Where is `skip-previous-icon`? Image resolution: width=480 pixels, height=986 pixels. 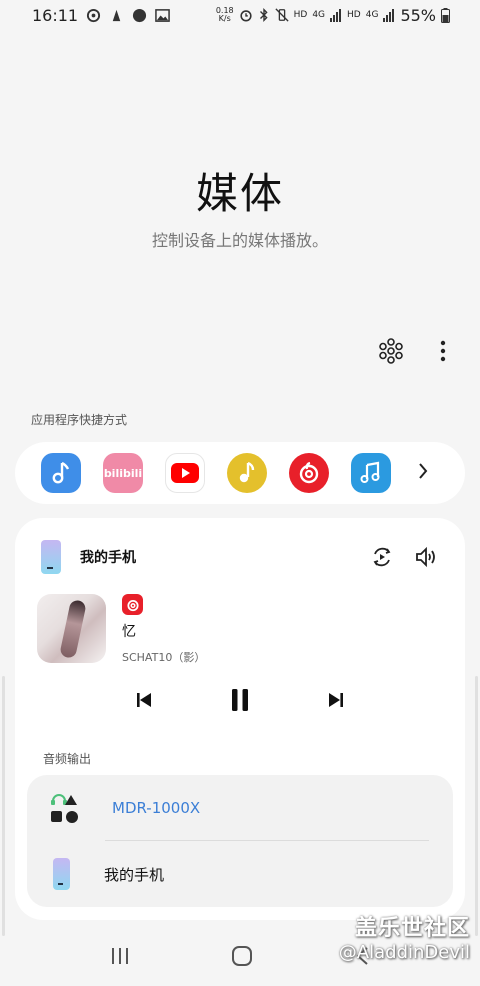 skip-previous-icon is located at coordinates (144, 700).